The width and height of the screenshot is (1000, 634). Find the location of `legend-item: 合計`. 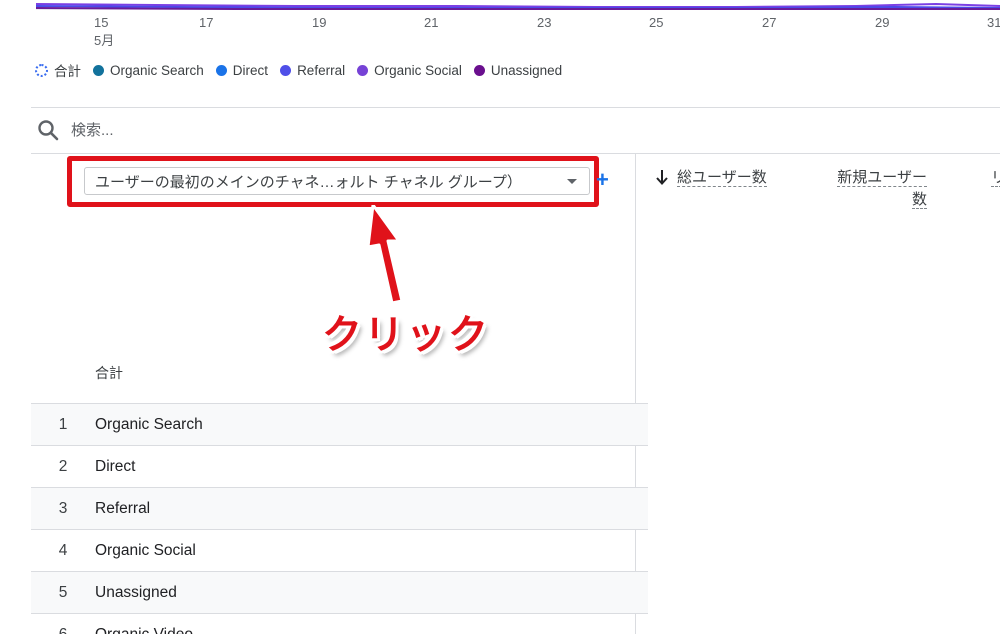

legend-item: 合計 is located at coordinates (58, 70).